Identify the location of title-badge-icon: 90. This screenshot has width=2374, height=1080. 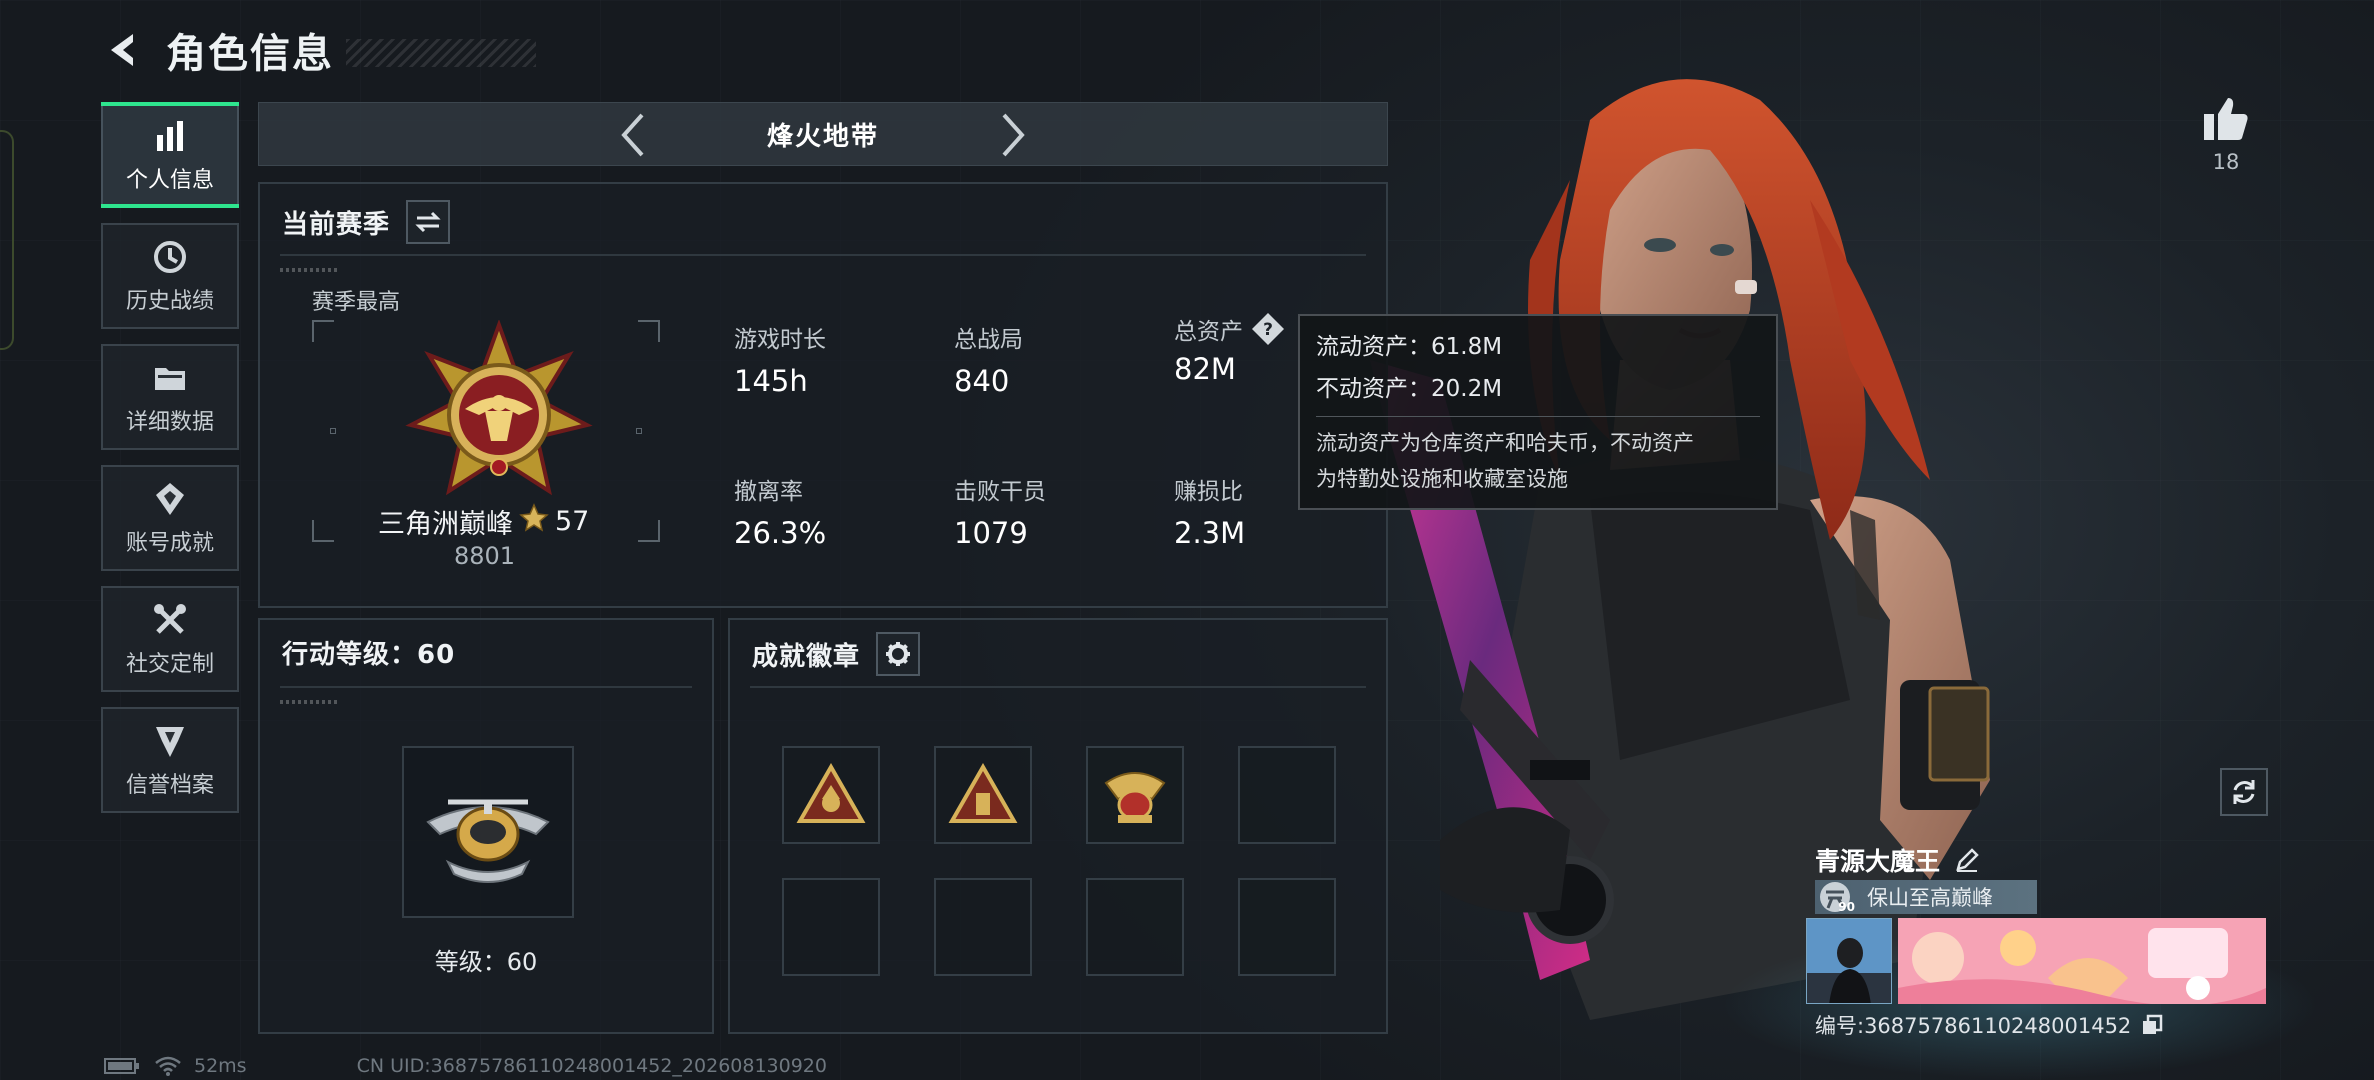
(1835, 897).